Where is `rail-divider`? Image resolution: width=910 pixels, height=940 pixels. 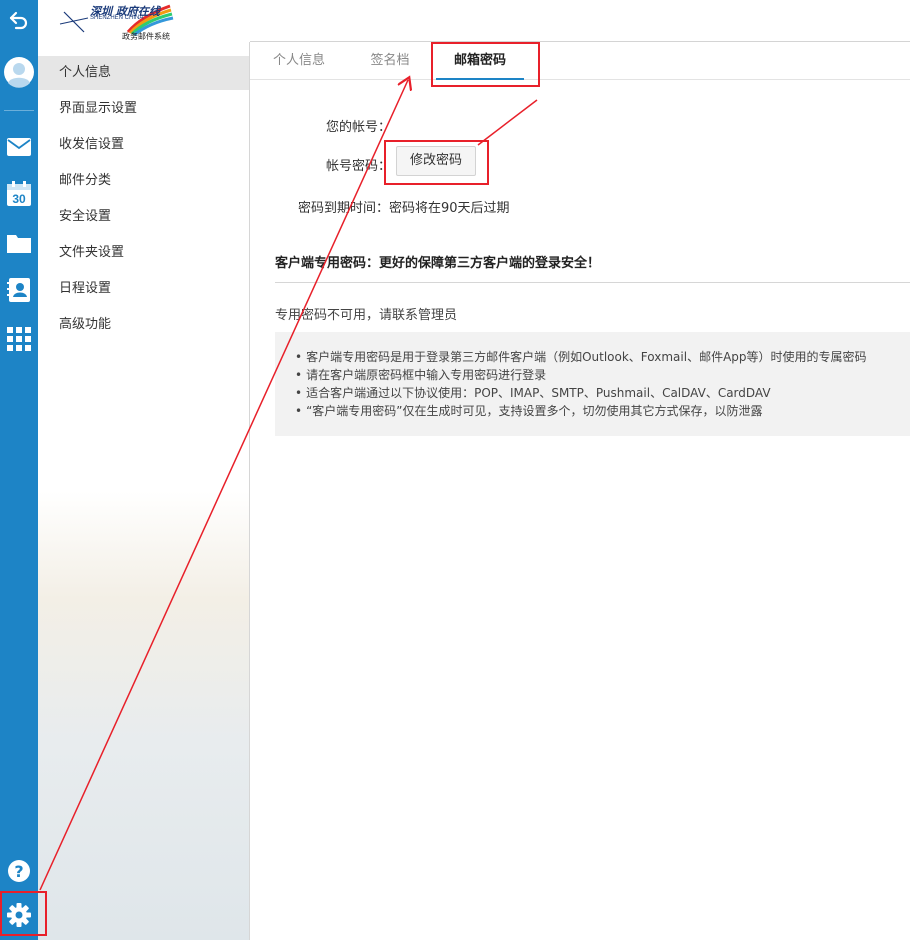 rail-divider is located at coordinates (19, 110).